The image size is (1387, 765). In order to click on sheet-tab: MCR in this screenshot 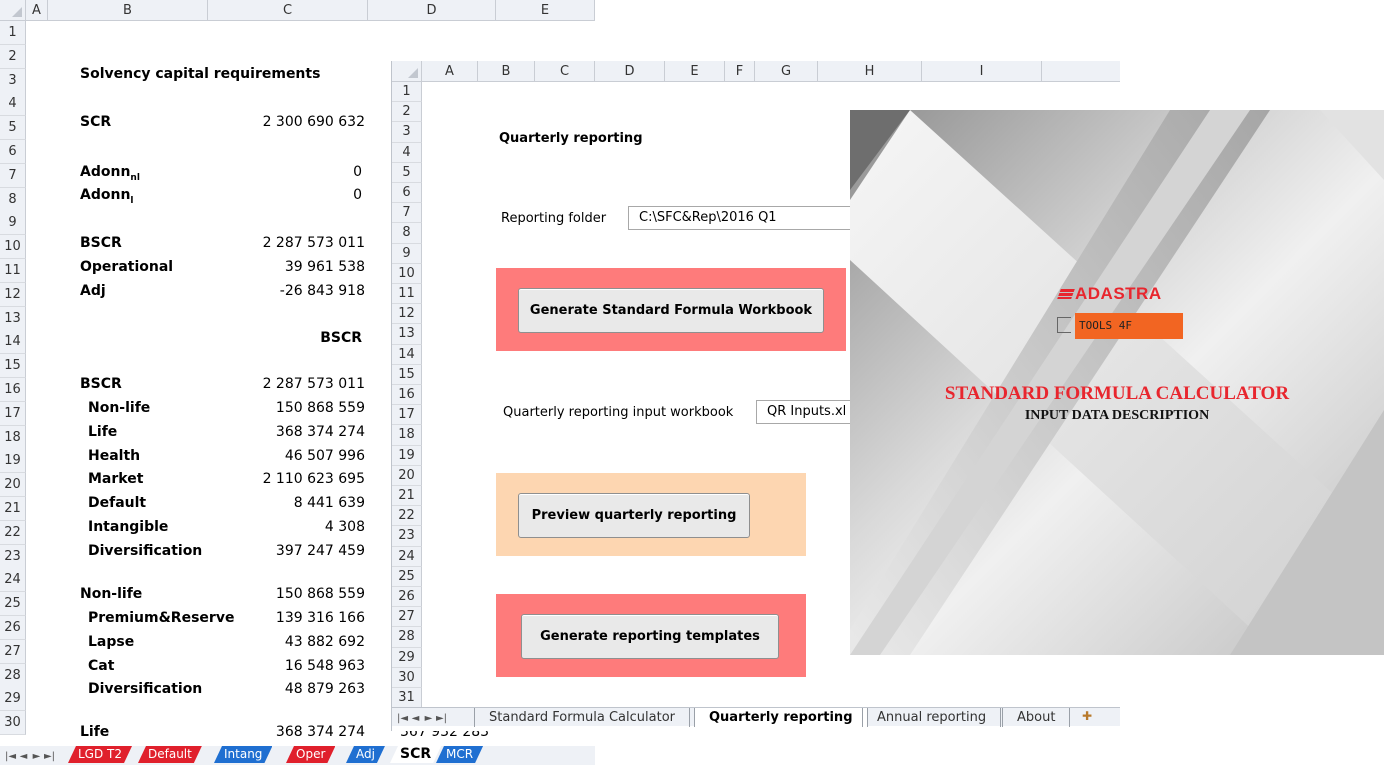, I will do `click(459, 754)`.